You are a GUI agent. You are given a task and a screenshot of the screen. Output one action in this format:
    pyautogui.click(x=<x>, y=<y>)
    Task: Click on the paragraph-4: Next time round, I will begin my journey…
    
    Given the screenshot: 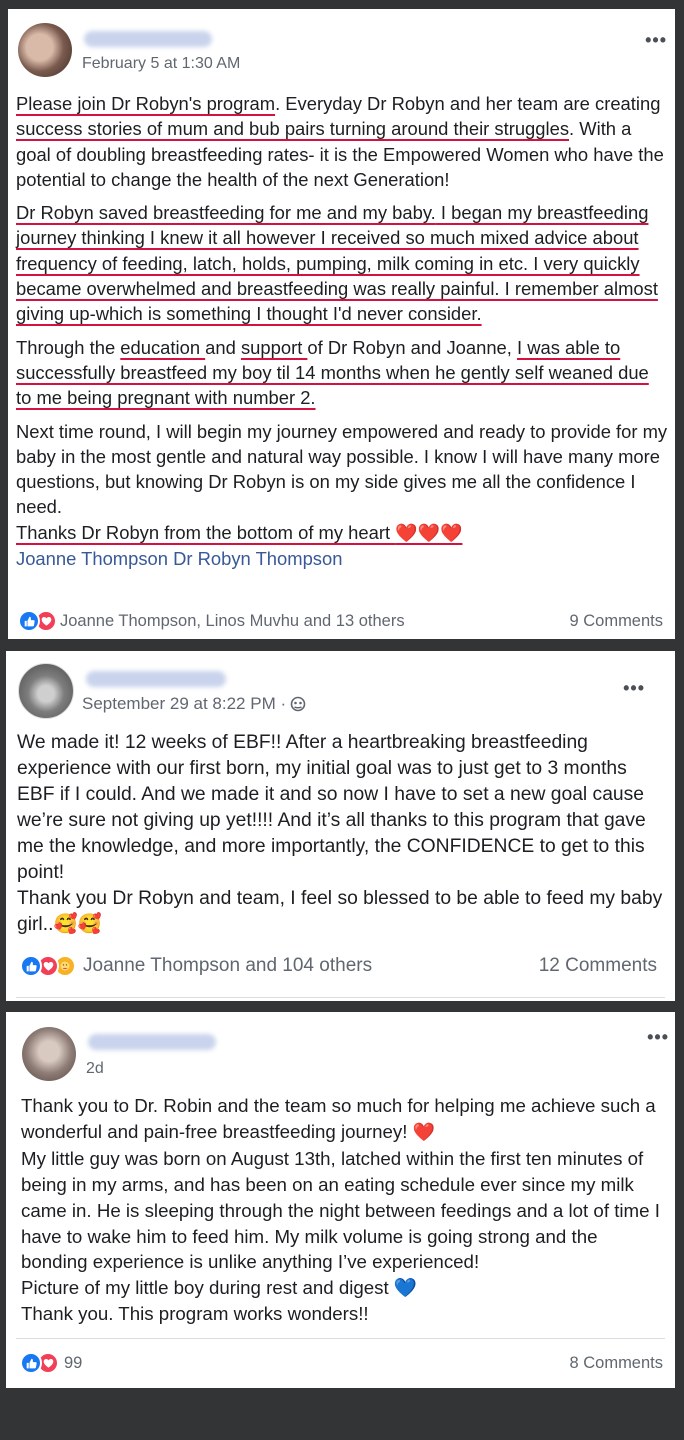 What is the action you would take?
    pyautogui.click(x=342, y=469)
    